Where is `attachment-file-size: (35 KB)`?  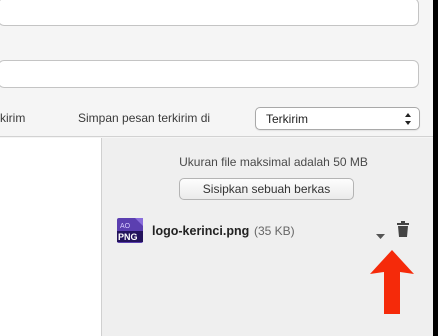
attachment-file-size: (35 KB) is located at coordinates (274, 231).